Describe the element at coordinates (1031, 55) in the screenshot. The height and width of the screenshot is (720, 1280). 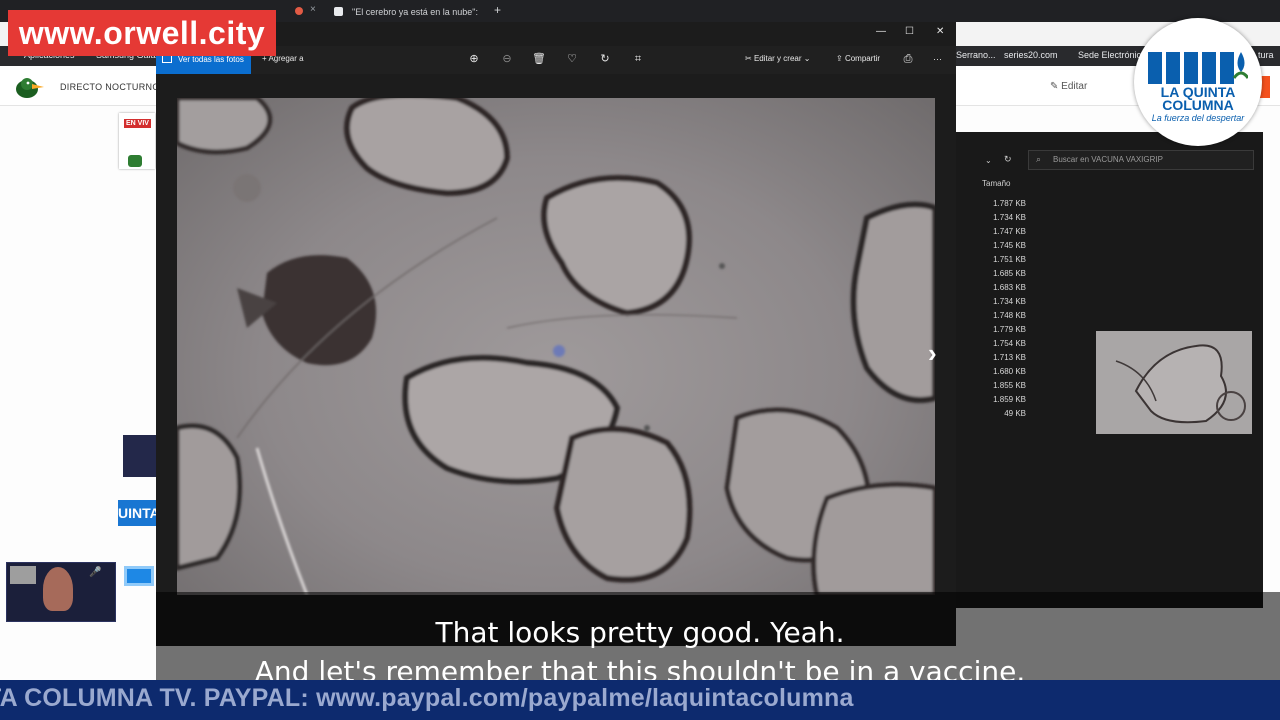
I see `bookmark-series20: series20.com` at that location.